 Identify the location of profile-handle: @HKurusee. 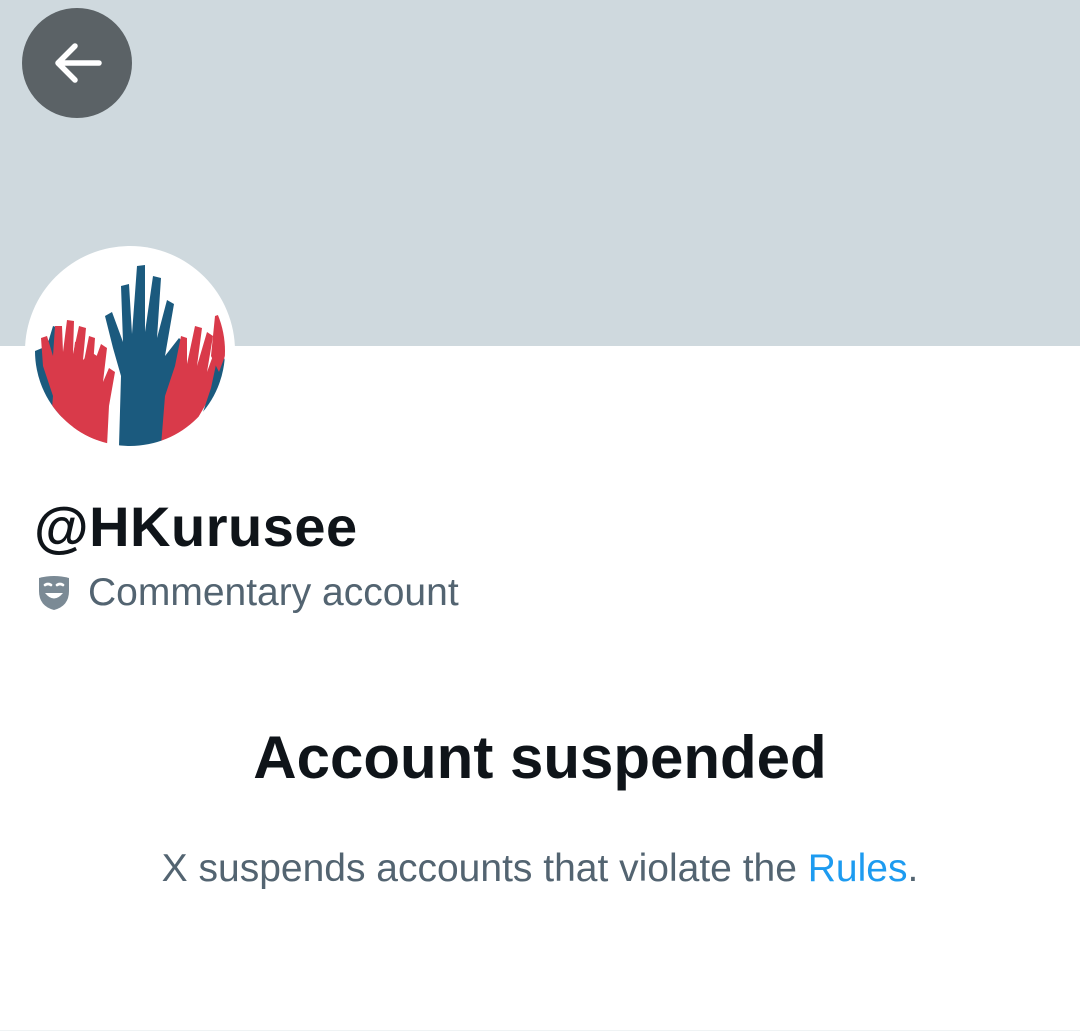
(196, 526).